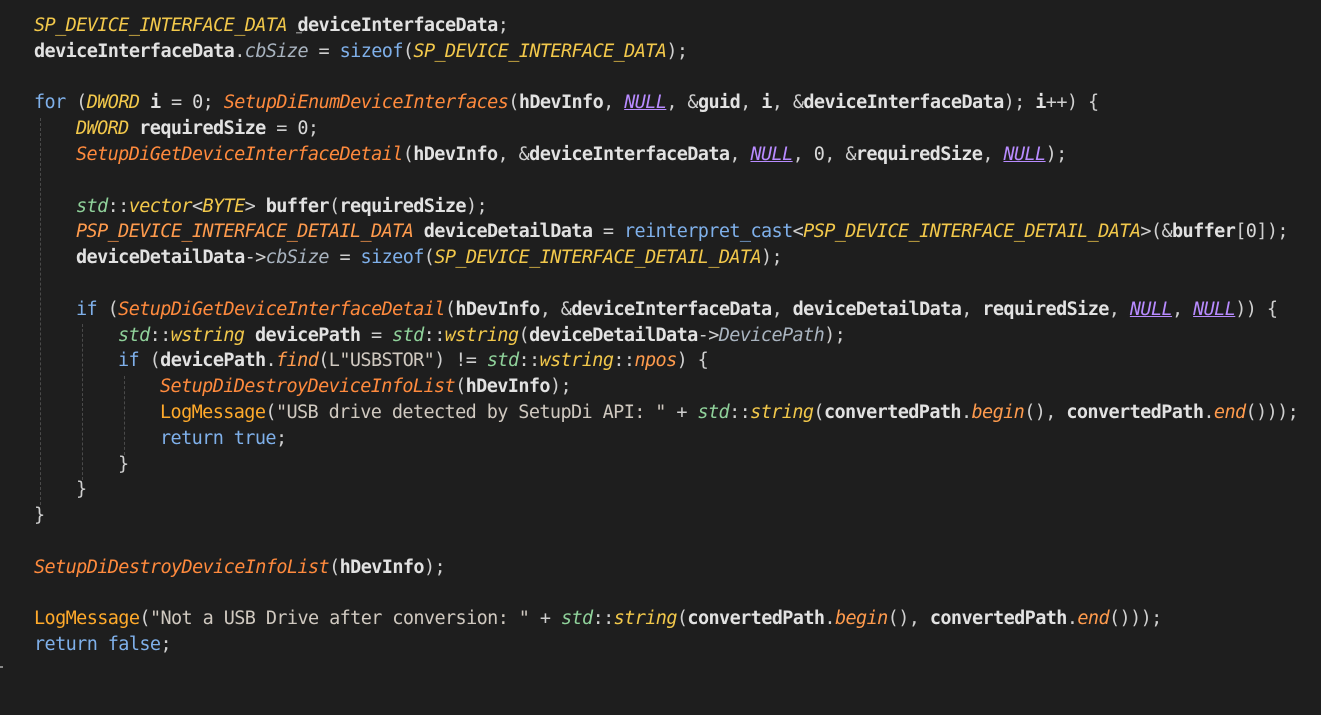 The height and width of the screenshot is (715, 1321). I want to click on code-line: return false;, so click(103, 645).